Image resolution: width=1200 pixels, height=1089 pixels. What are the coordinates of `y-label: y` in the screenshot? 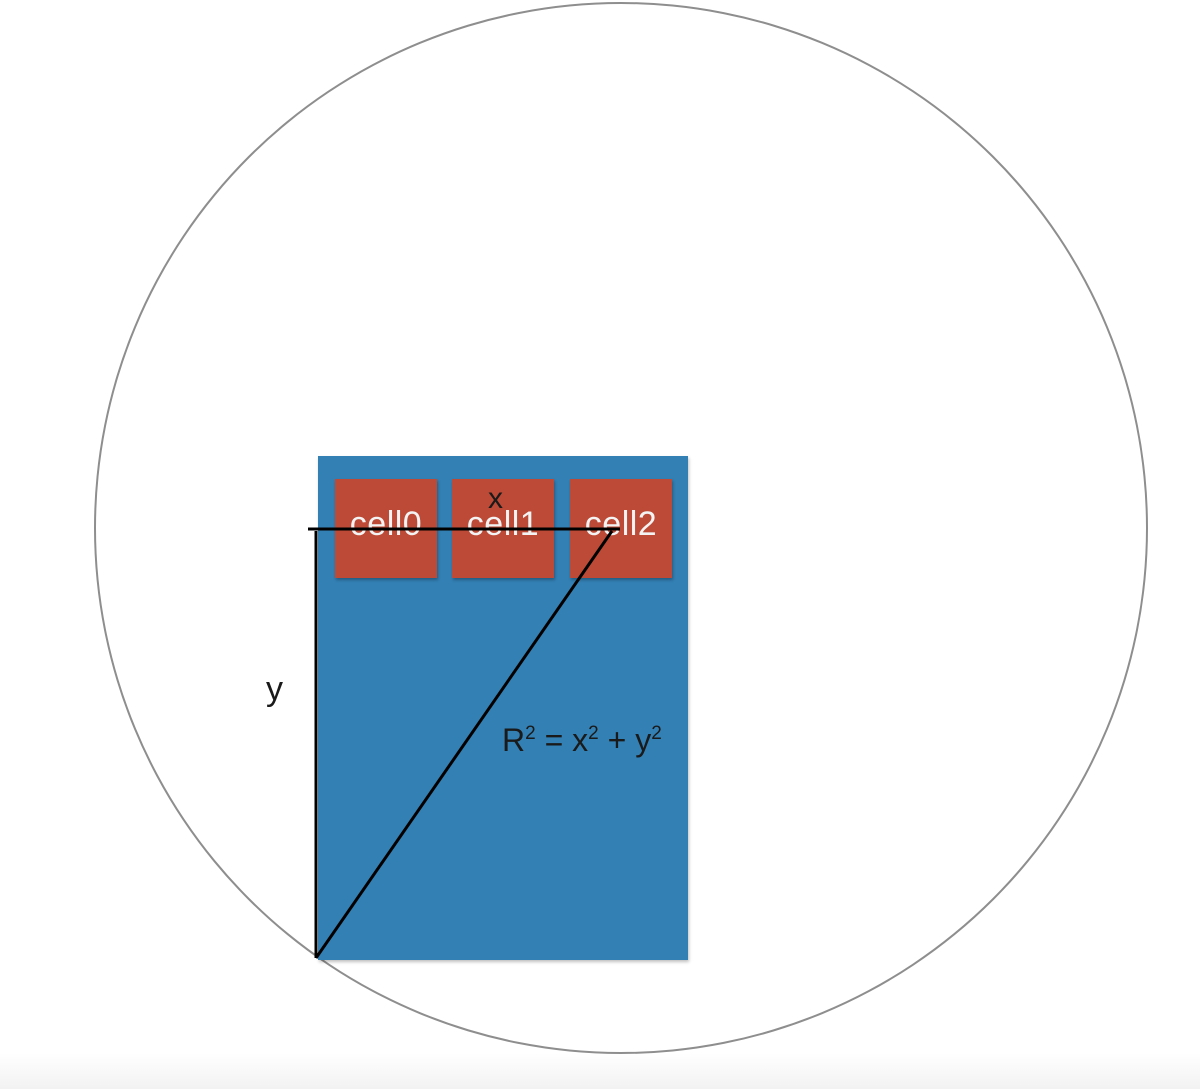 It's located at (274, 689).